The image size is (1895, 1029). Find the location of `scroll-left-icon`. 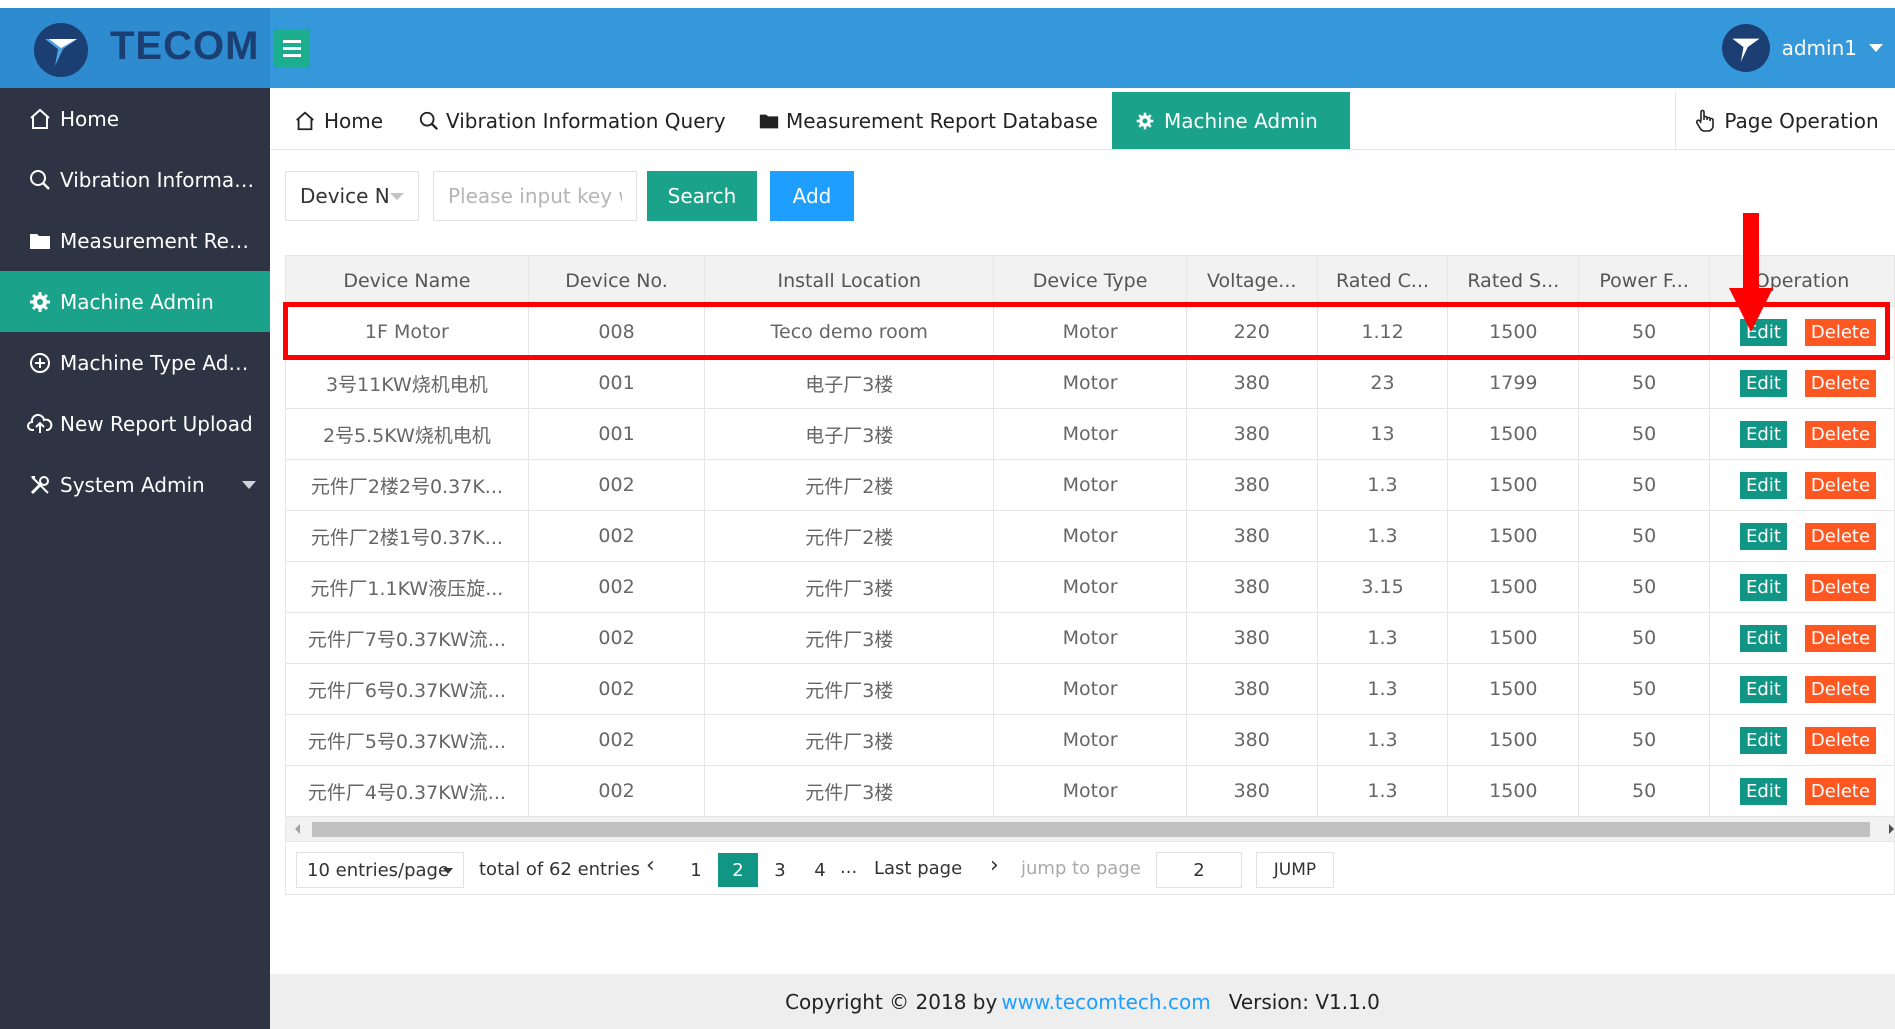

scroll-left-icon is located at coordinates (297, 829).